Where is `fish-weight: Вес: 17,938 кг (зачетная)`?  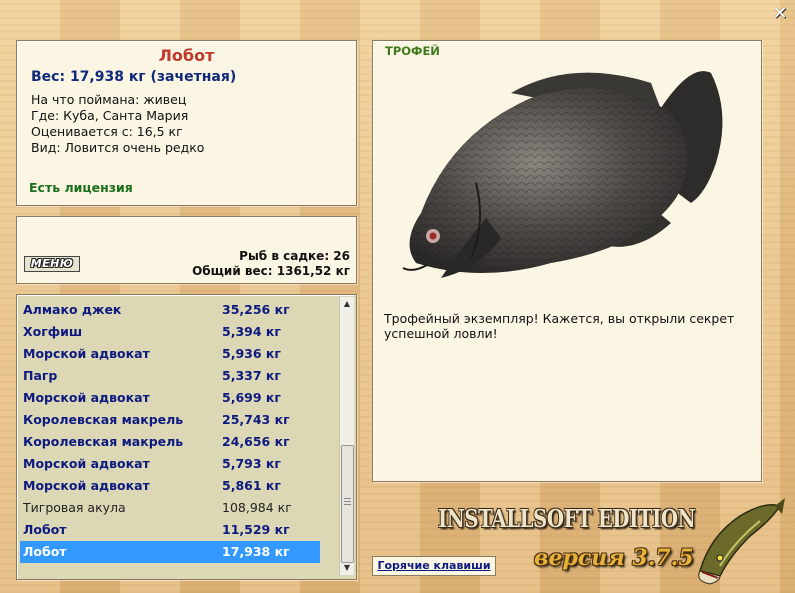 fish-weight: Вес: 17,938 кг (зачетная) is located at coordinates (134, 77).